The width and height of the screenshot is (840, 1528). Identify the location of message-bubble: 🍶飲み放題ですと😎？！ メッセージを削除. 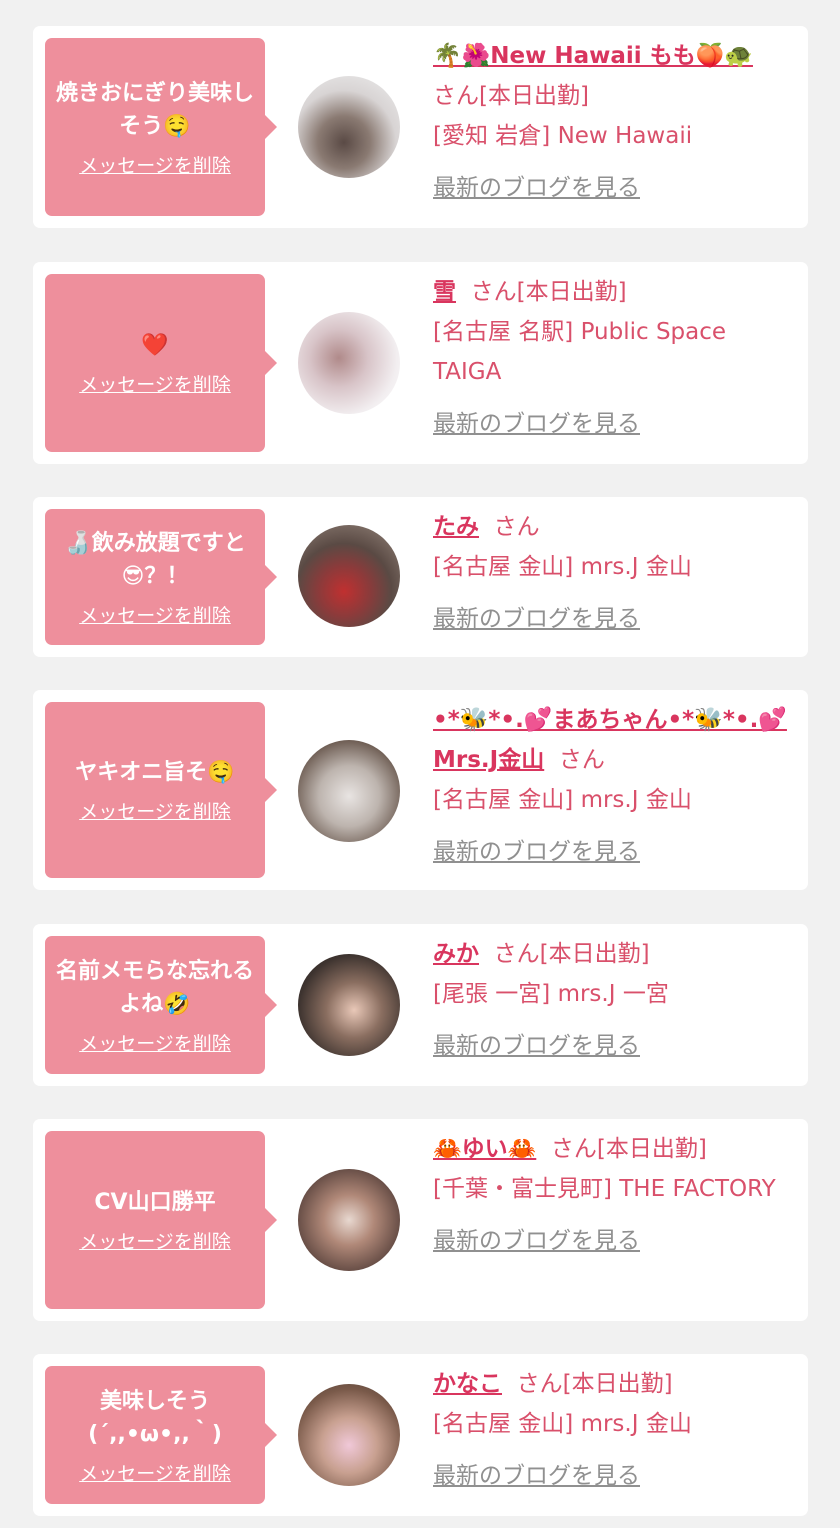
(161, 577).